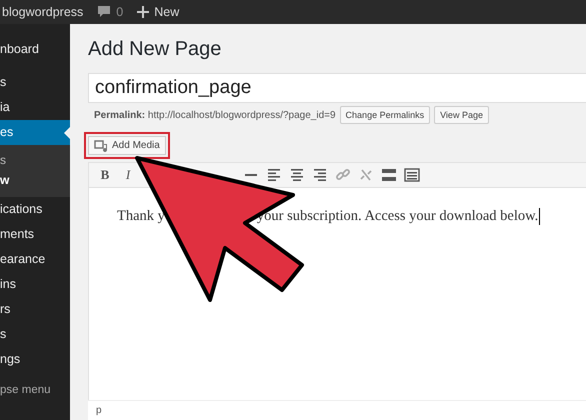  Describe the element at coordinates (105, 175) in the screenshot. I see `bold-button: B` at that location.